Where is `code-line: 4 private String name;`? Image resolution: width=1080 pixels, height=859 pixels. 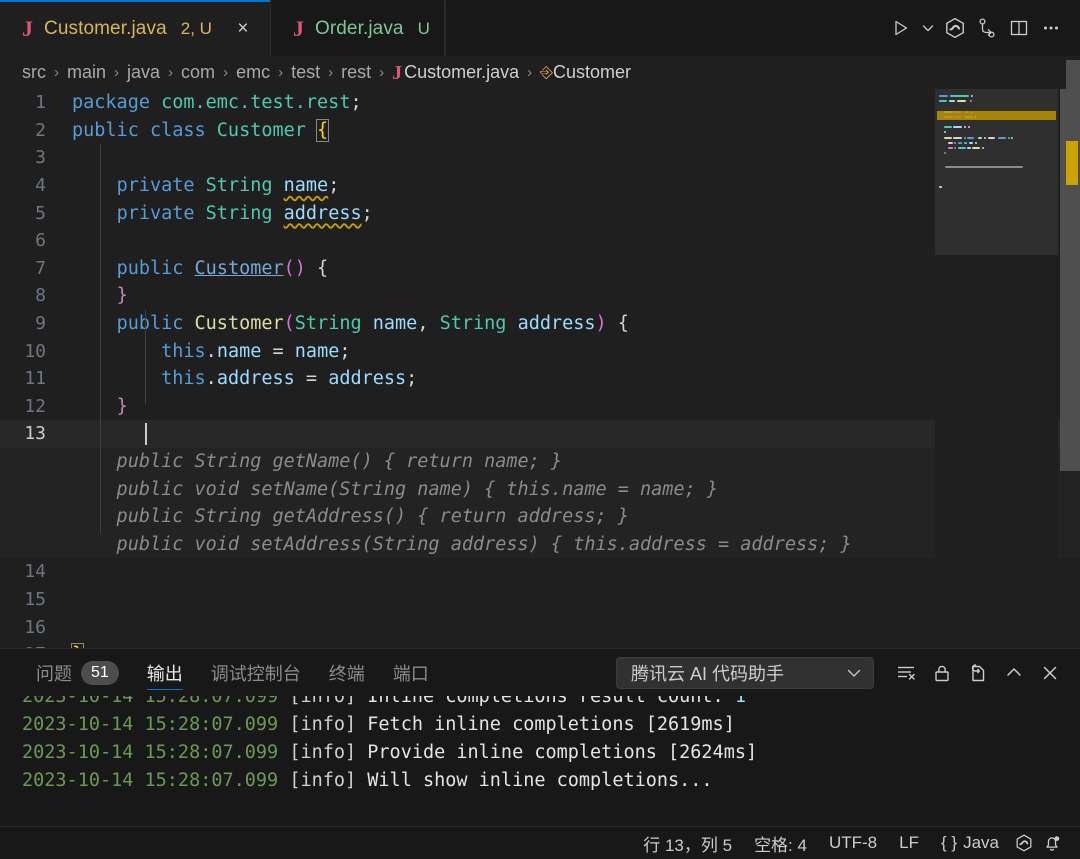
code-line: 4 private String name; is located at coordinates (540, 186).